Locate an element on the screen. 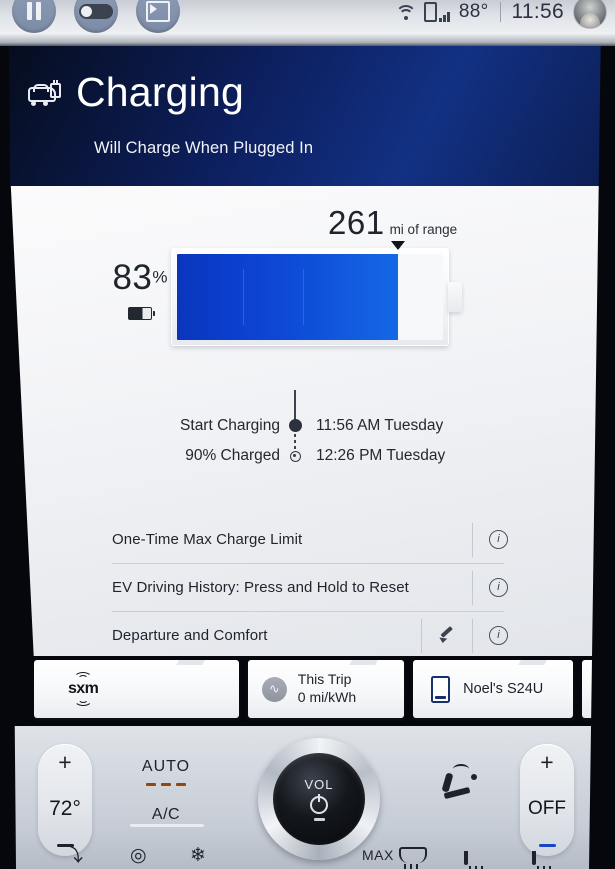 This screenshot has height=869, width=615. charge-limit-marker is located at coordinates (397, 245).